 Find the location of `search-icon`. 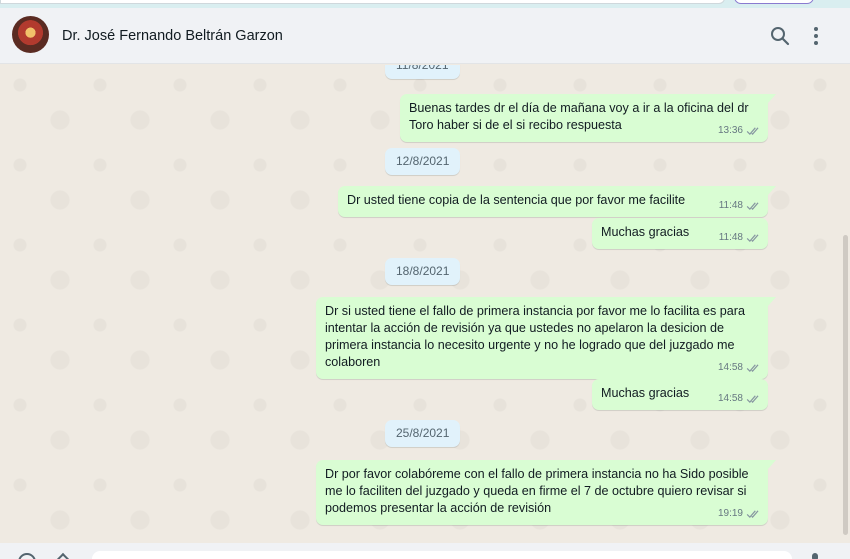

search-icon is located at coordinates (780, 36).